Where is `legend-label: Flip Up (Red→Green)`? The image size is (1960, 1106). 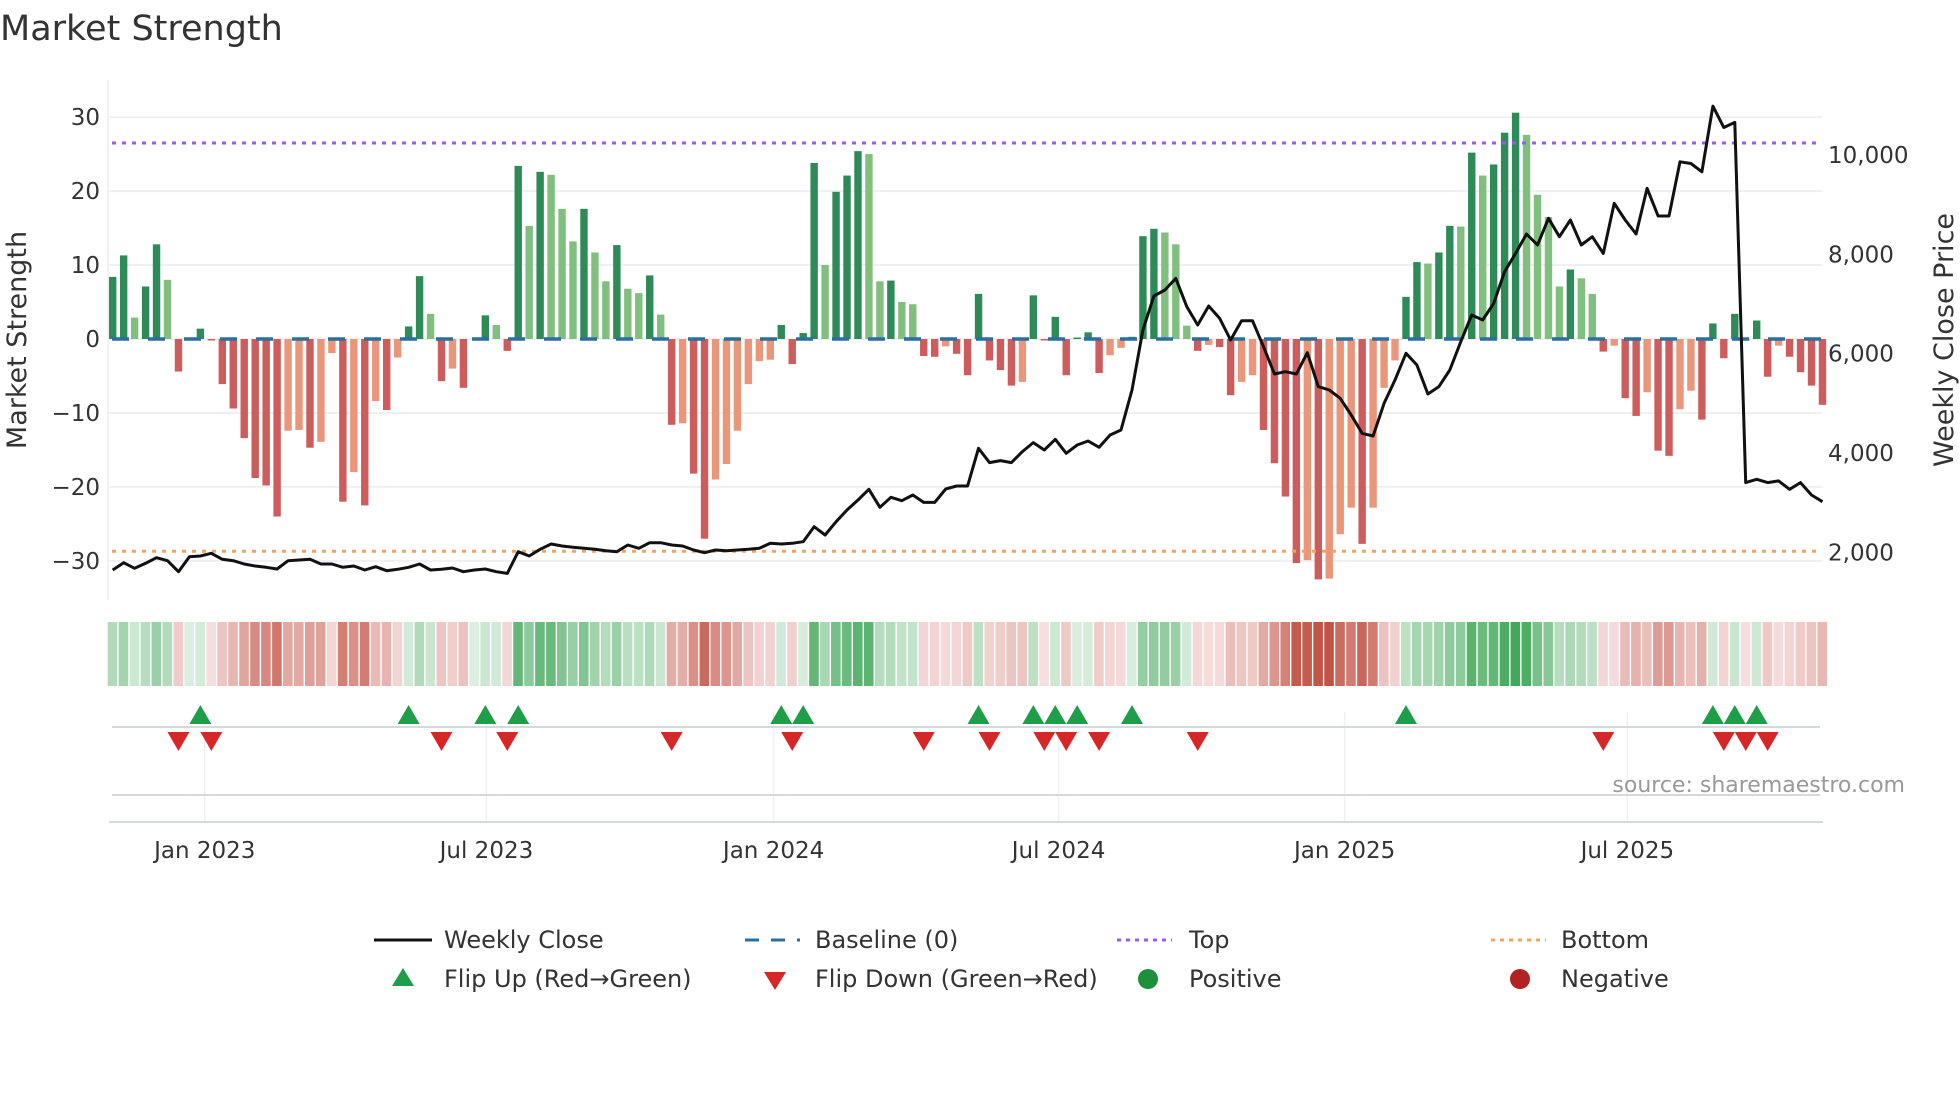
legend-label: Flip Up (Red→Green) is located at coordinates (568, 979).